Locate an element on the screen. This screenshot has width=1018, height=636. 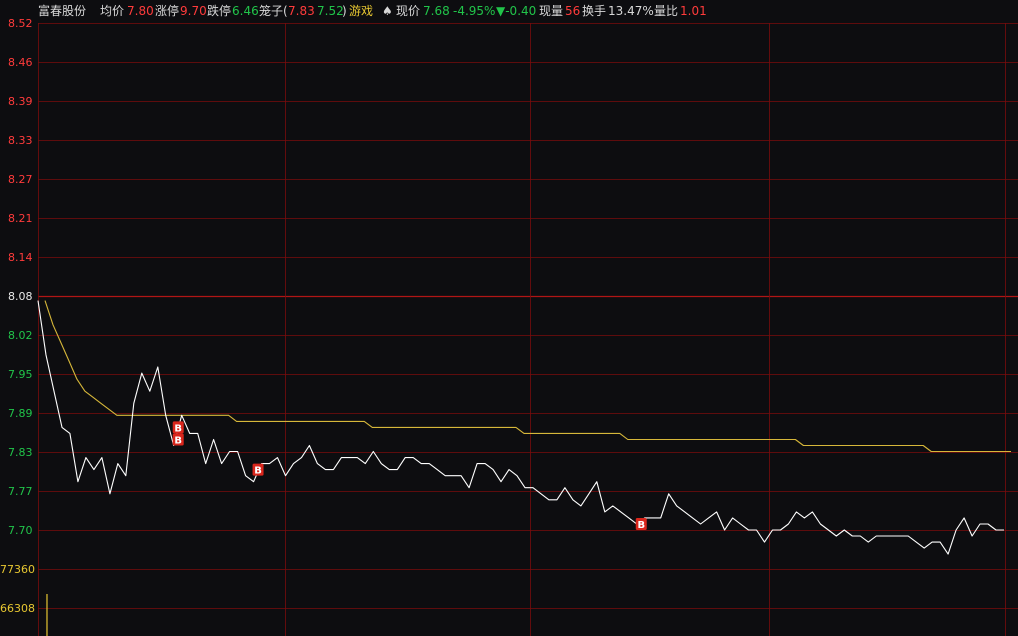
ratio-label: 量比 is located at coordinates (666, 11).